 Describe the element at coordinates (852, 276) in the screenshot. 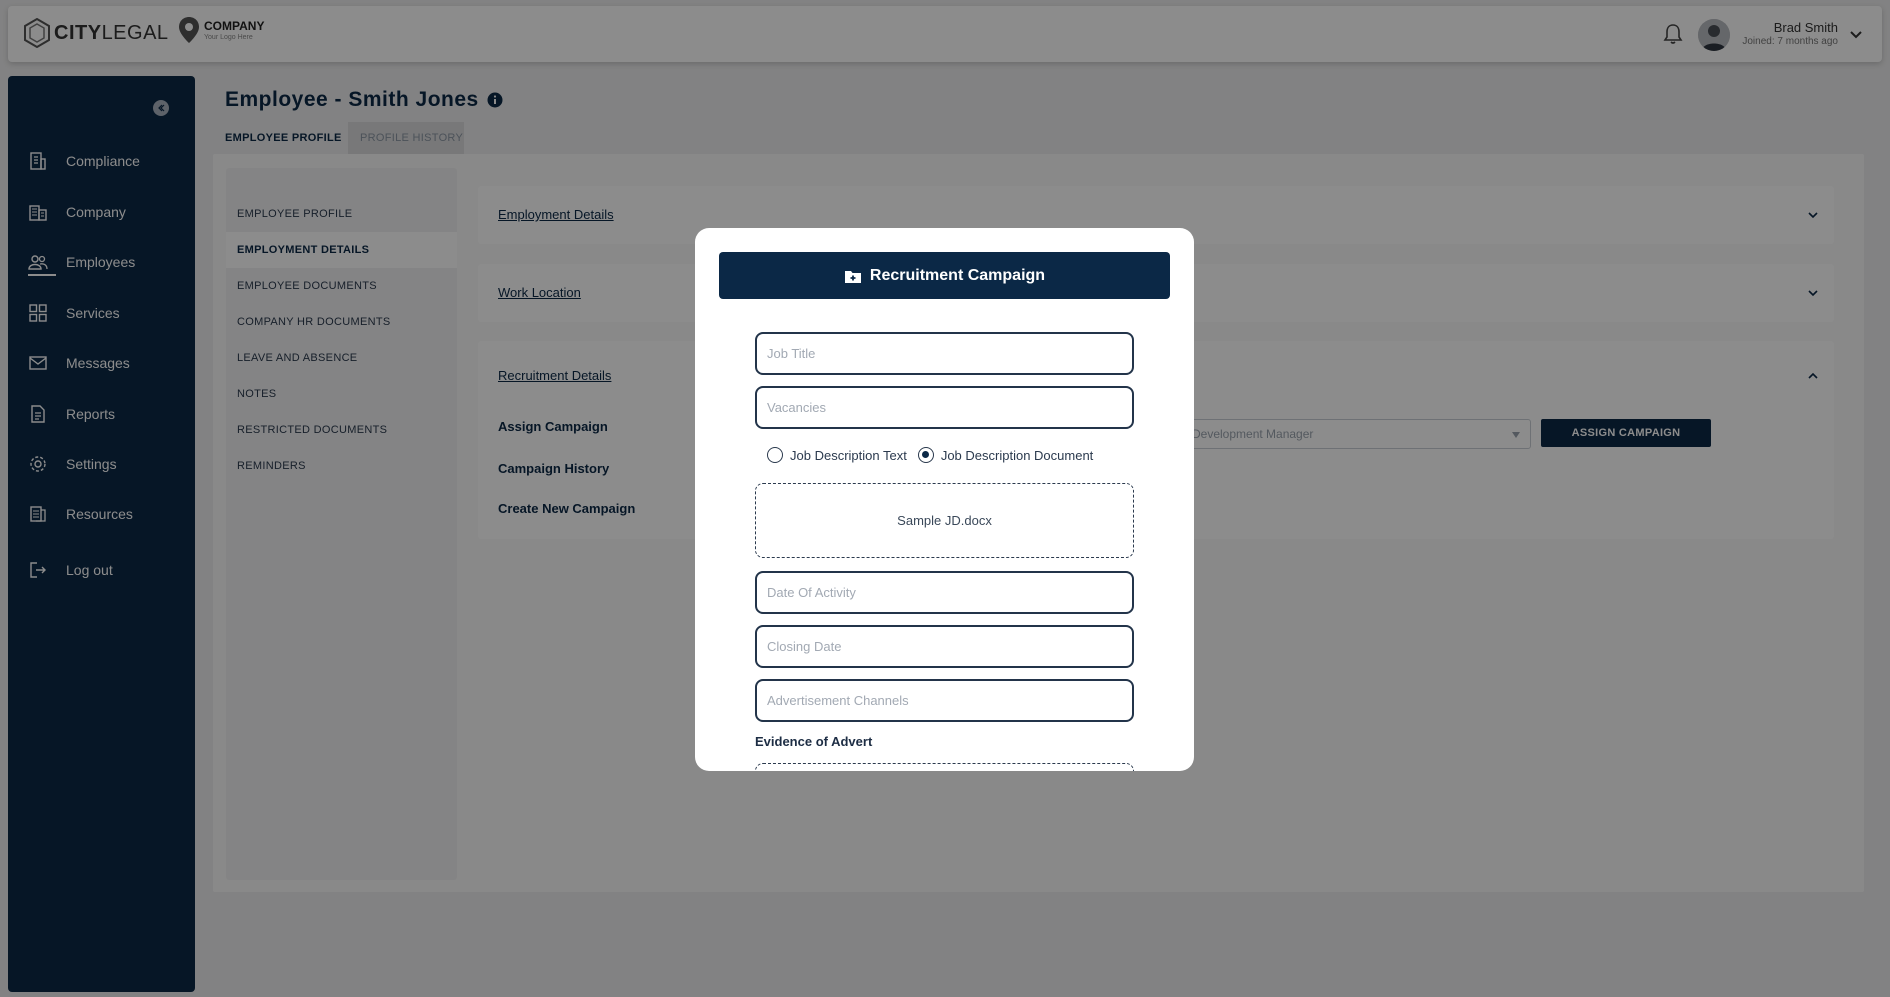

I see `folder-plus-icon` at that location.